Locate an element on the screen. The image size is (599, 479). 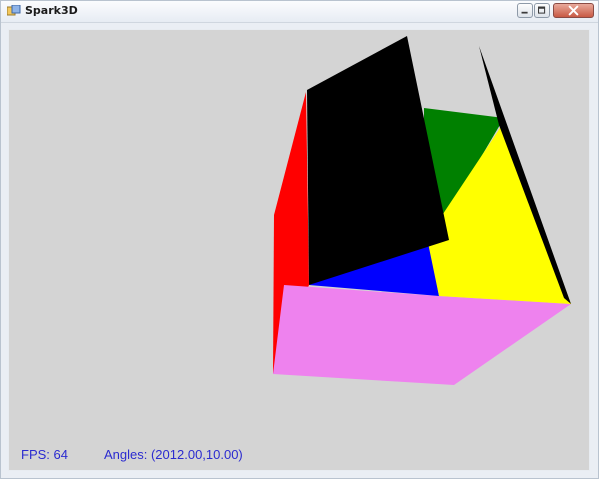
maximize-button is located at coordinates (542, 10).